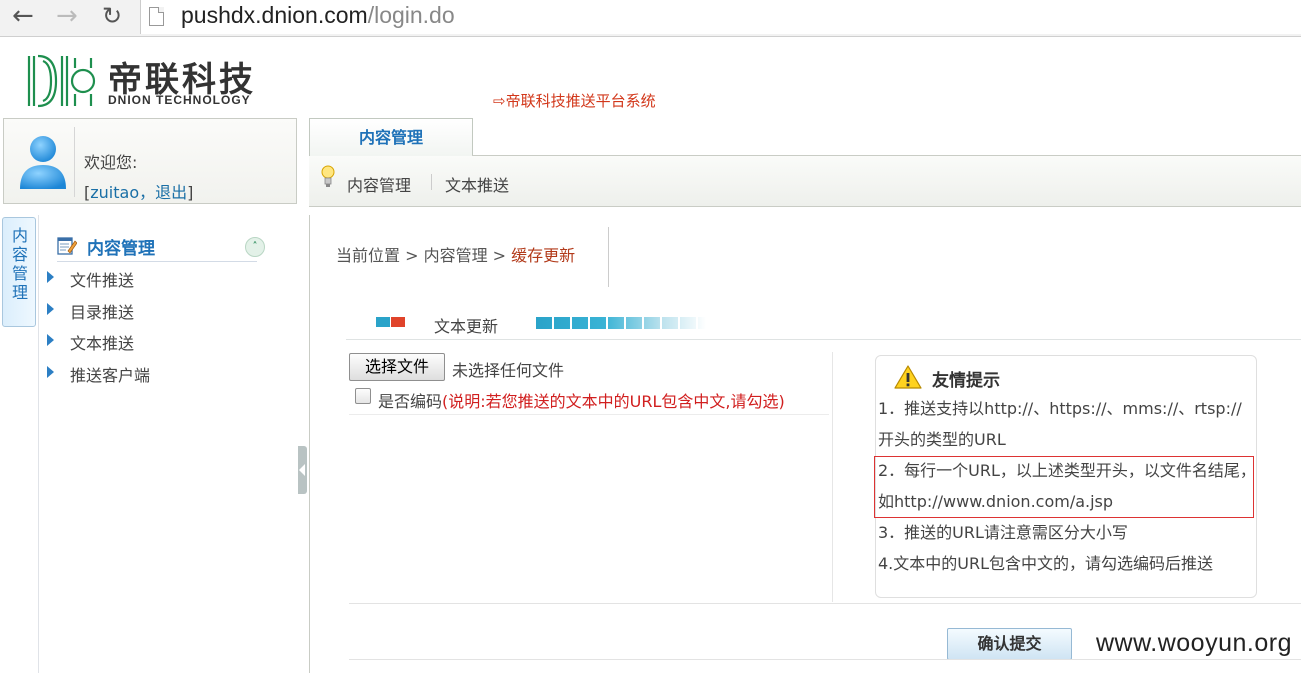 The image size is (1301, 673). I want to click on tip-line-3: 3．推送的URL请注意需区分大小写, so click(1003, 532).